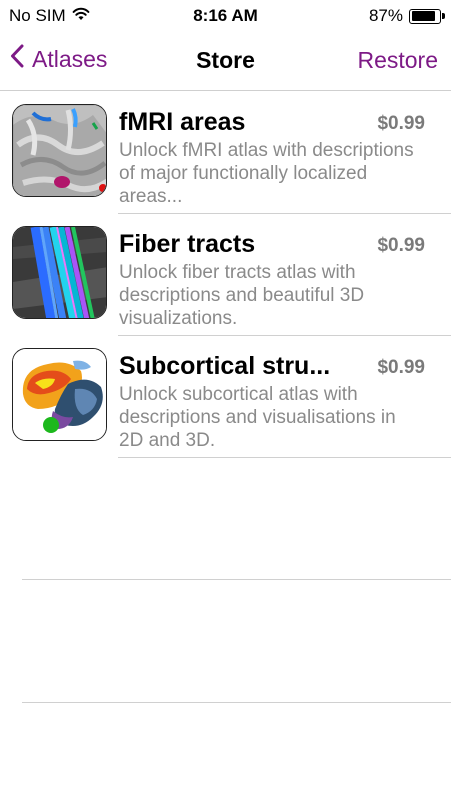  I want to click on status-right: 87%, so click(406, 16).